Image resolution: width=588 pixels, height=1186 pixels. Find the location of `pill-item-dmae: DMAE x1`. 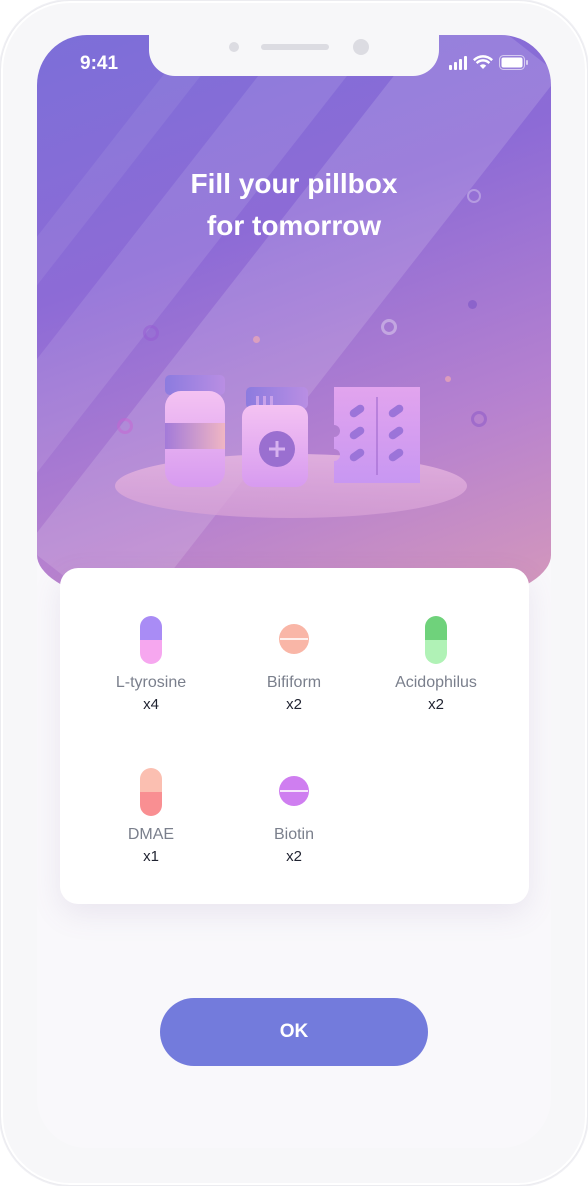

pill-item-dmae: DMAE x1 is located at coordinates (151, 816).